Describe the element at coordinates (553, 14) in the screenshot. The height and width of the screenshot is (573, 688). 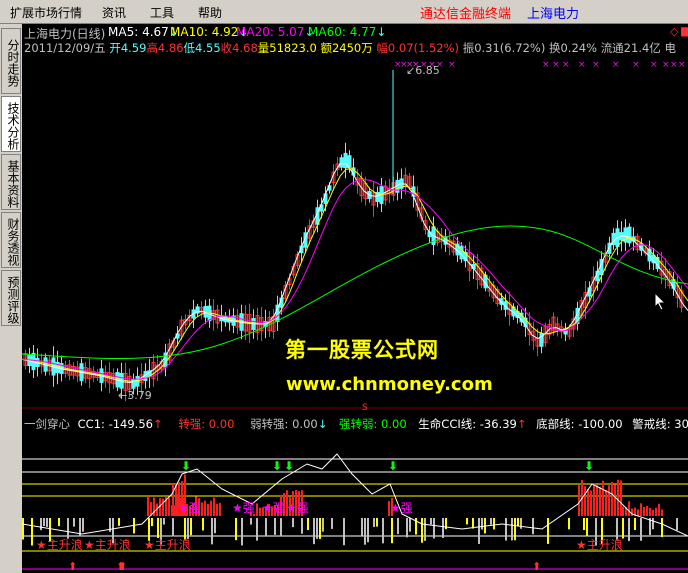
I see `stock-title: 上海电力` at that location.